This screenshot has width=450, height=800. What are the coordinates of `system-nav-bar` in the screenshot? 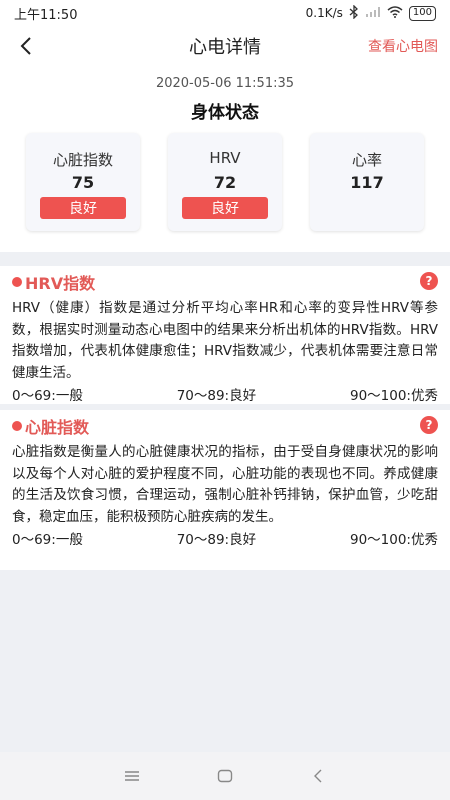 It's located at (225, 776).